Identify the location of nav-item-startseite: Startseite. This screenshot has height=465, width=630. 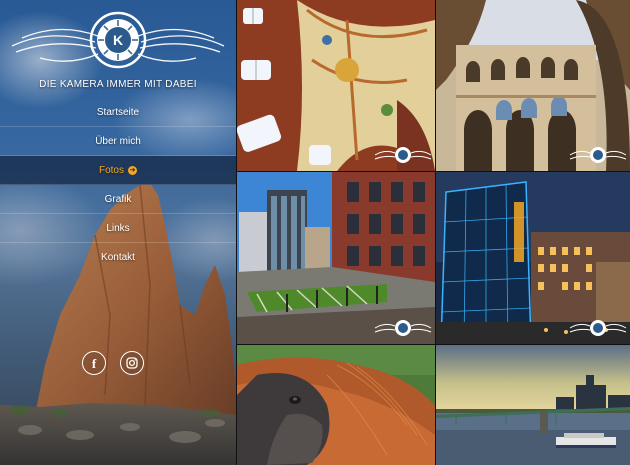
(118, 112).